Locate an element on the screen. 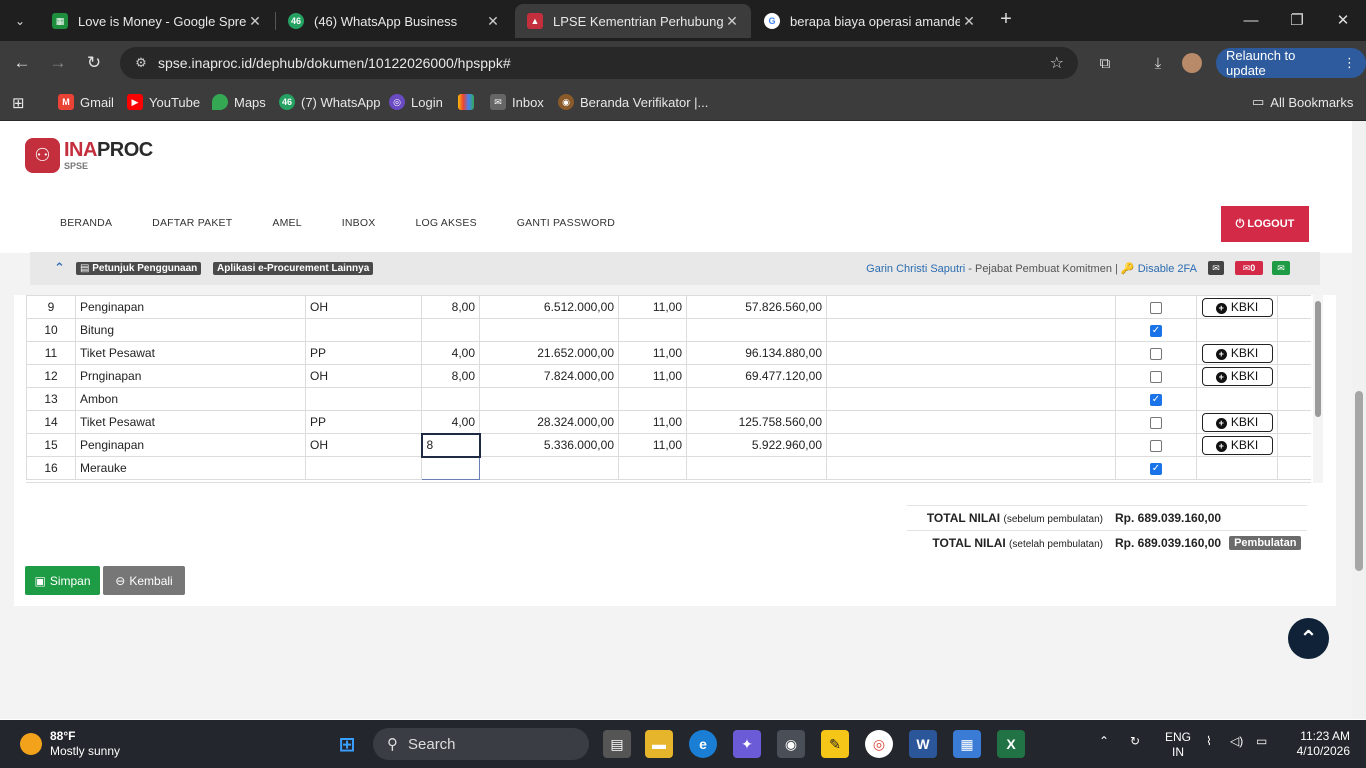 The image size is (1366, 768). nav-daftar-paket: DAFTAR PAKET is located at coordinates (192, 223).